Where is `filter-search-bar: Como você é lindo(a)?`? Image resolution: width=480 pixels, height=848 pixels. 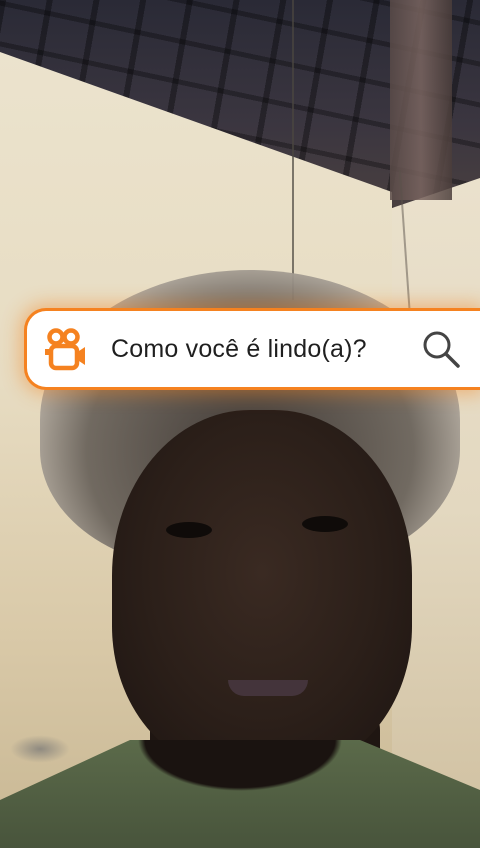
filter-search-bar: Como você é lindo(a)? is located at coordinates (252, 349).